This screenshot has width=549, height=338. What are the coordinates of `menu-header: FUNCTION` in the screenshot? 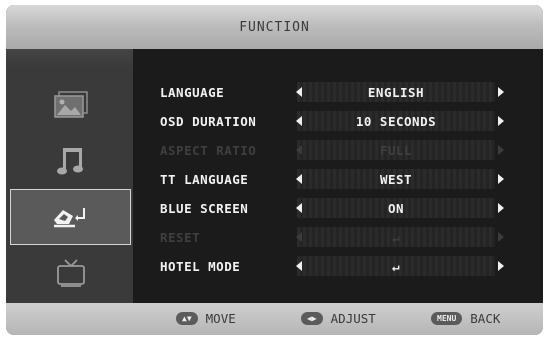 It's located at (274, 27).